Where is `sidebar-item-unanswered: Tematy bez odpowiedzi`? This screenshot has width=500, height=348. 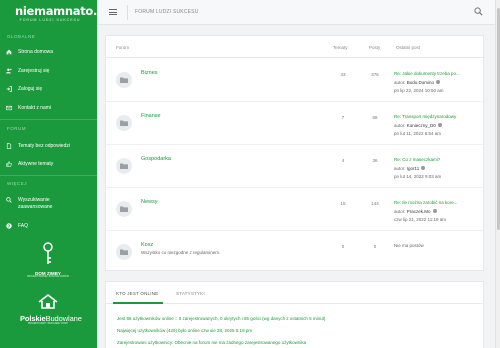
sidebar-item-unanswered: Tematy bez odpowiedzi is located at coordinates (50, 146).